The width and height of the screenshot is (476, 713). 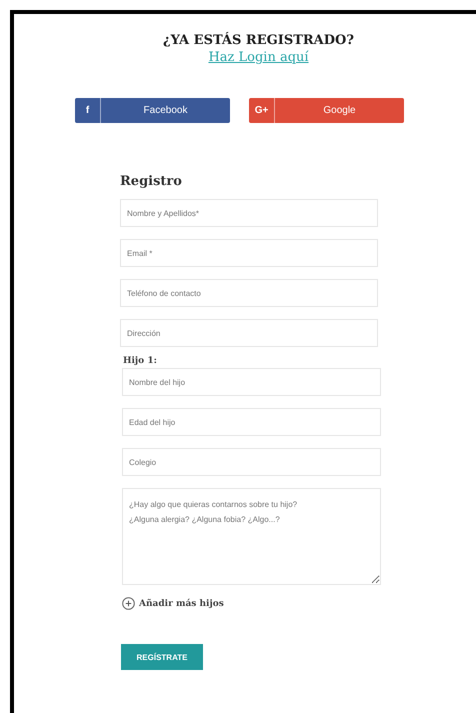 What do you see at coordinates (128, 603) in the screenshot?
I see `plus-circle-icon` at bounding box center [128, 603].